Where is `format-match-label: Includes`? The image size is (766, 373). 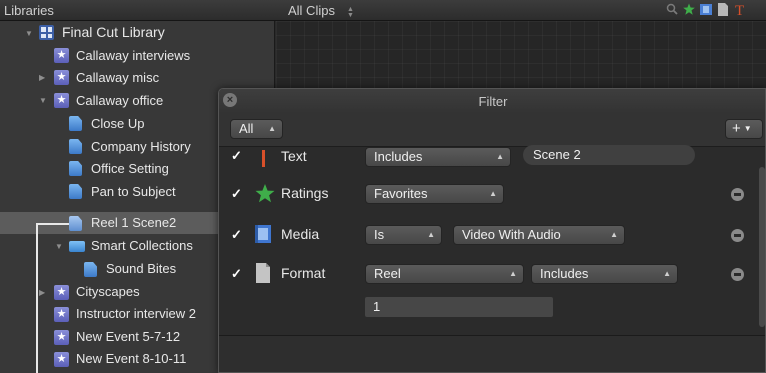 format-match-label: Includes is located at coordinates (564, 273).